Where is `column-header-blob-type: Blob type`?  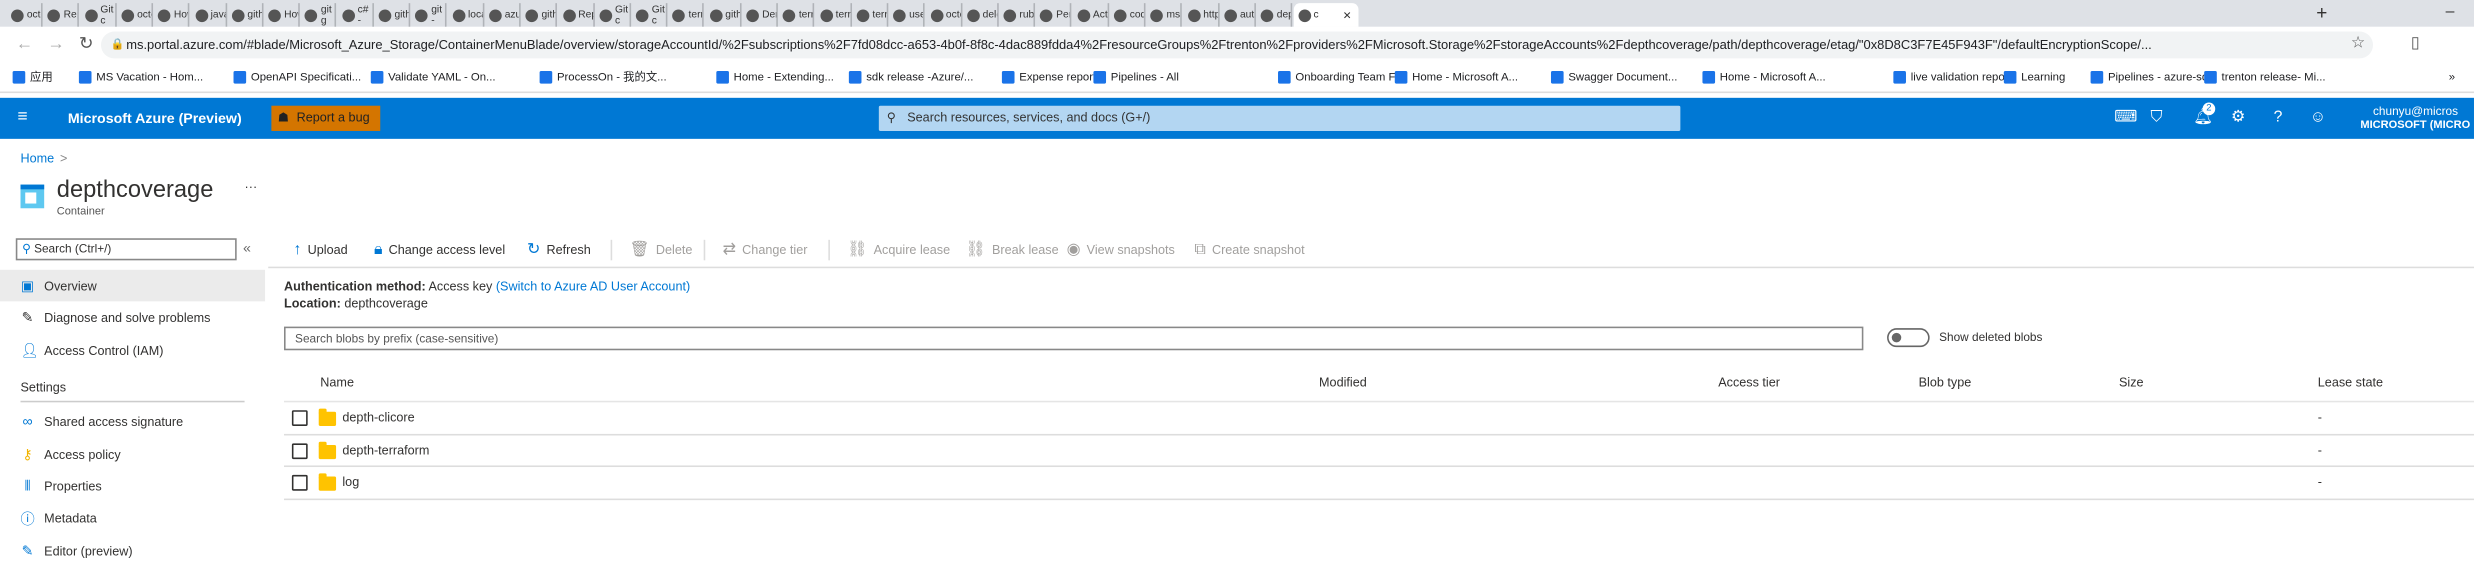 column-header-blob-type: Blob type is located at coordinates (1945, 383).